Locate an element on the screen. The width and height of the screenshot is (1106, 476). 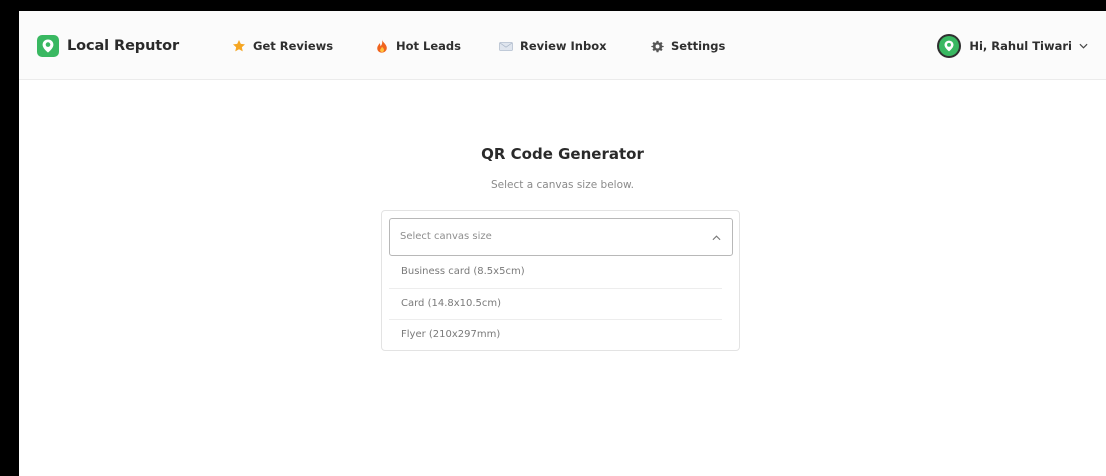
chevron-down-icon is located at coordinates (1083, 46).